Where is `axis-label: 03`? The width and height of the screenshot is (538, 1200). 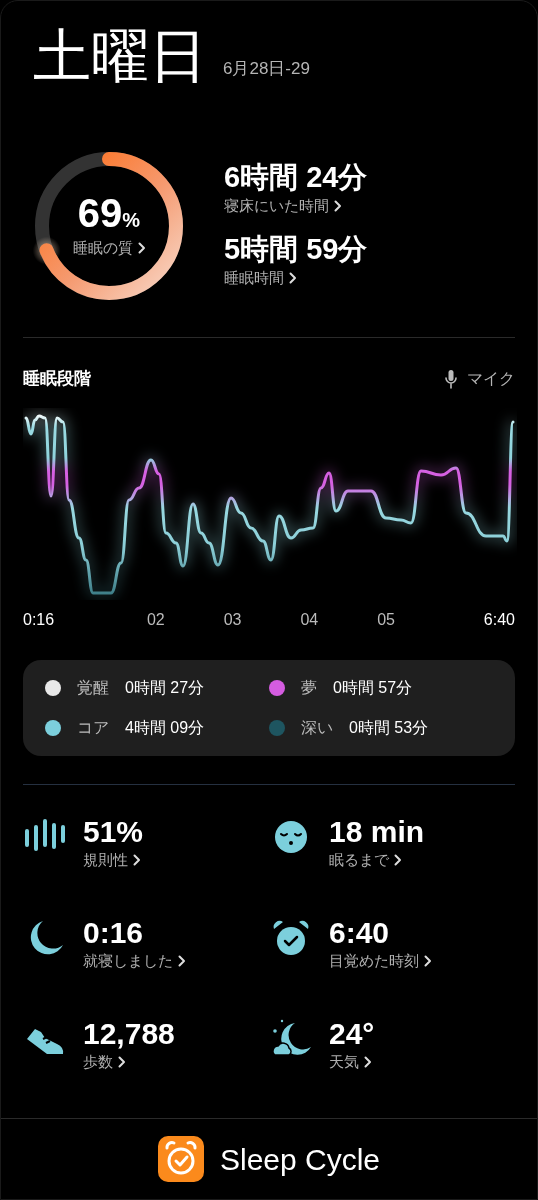 axis-label: 03 is located at coordinates (232, 619).